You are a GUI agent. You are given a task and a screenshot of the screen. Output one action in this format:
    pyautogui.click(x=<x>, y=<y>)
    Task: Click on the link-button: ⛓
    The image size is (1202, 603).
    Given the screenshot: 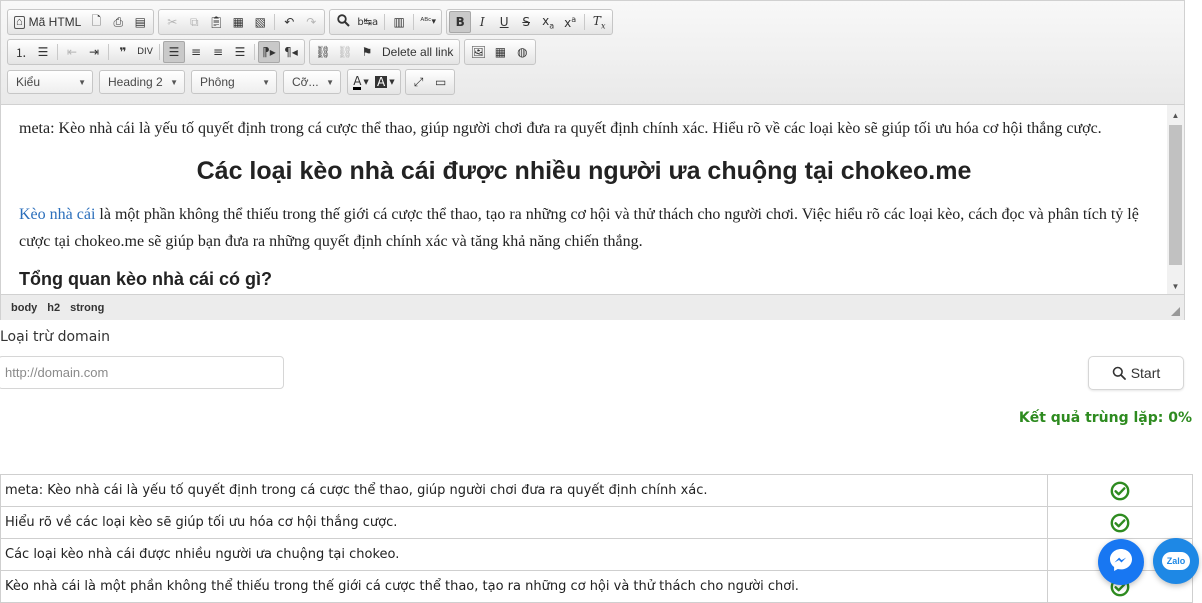 What is the action you would take?
    pyautogui.click(x=323, y=52)
    